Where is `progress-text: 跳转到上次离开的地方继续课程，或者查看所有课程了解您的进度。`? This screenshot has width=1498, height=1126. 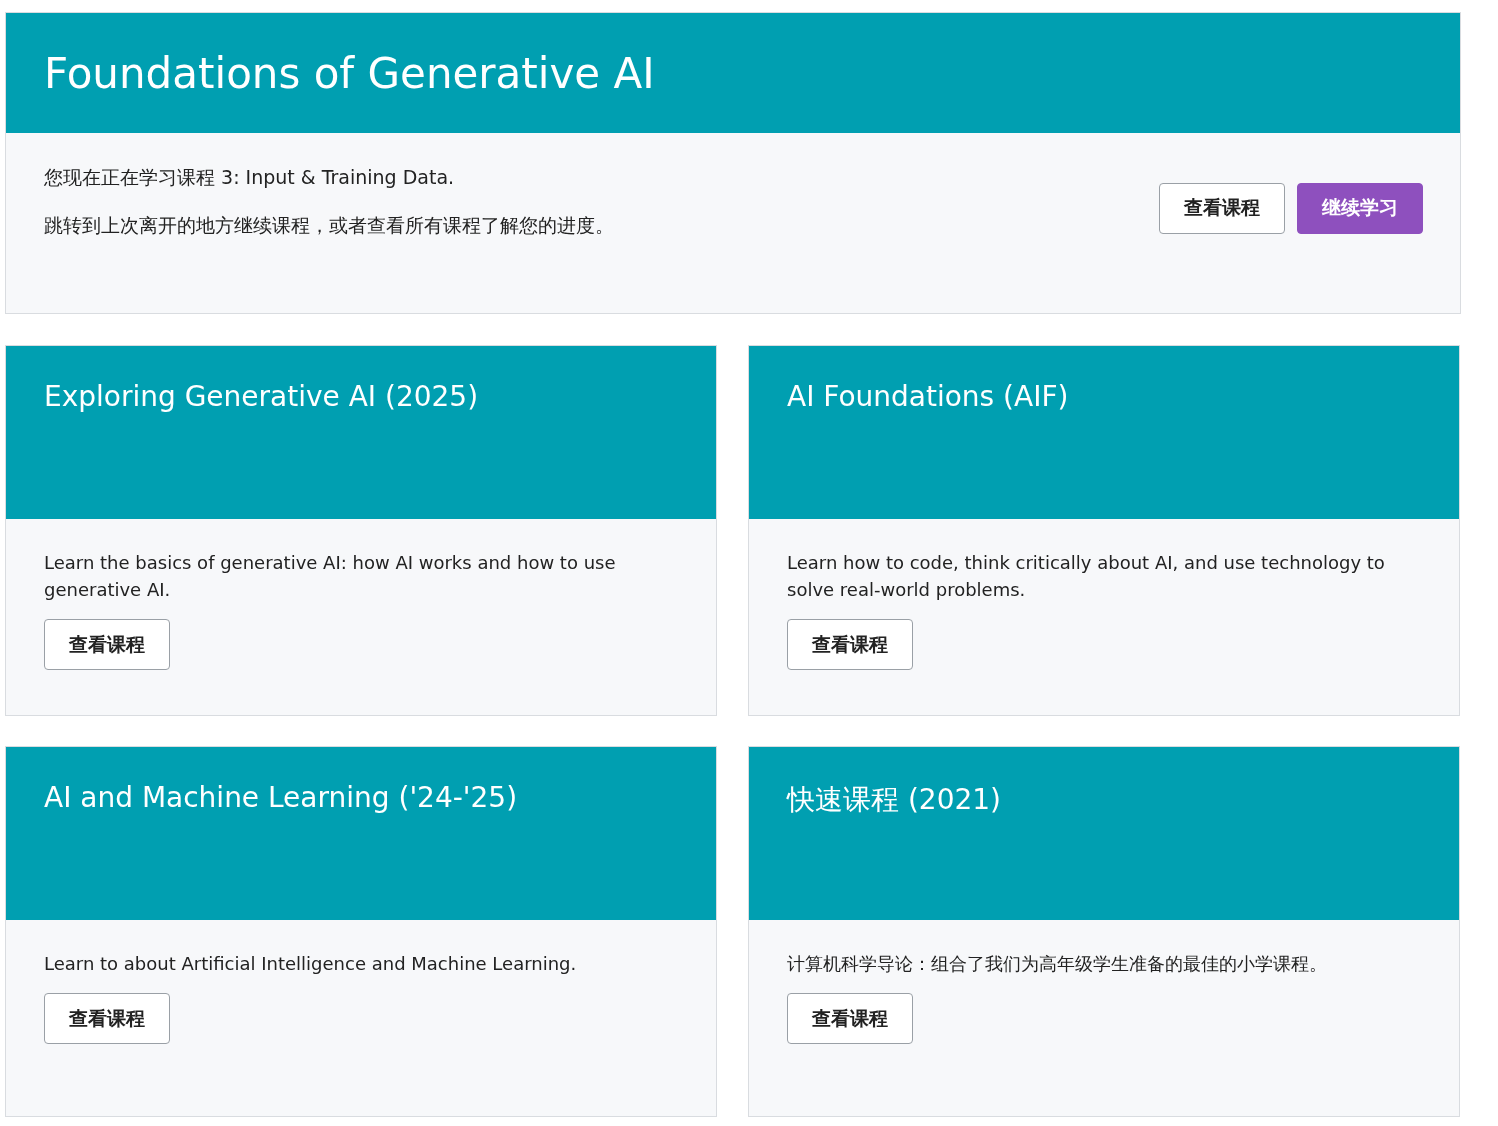 progress-text: 跳转到上次离开的地方继续课程，或者查看所有课程了解您的进度。 is located at coordinates (329, 225).